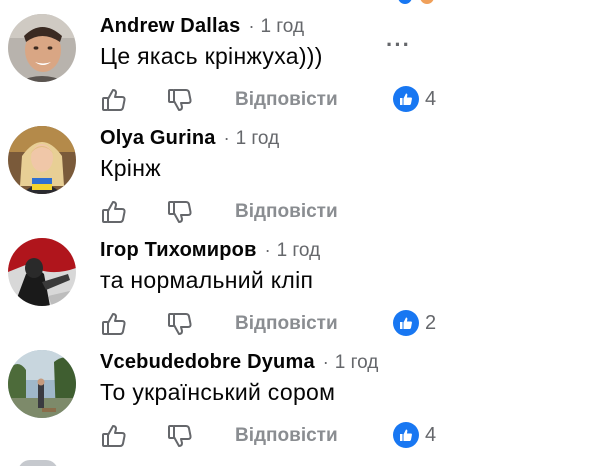 The image size is (596, 466). I want to click on reaction-summary: 2, so click(414, 323).